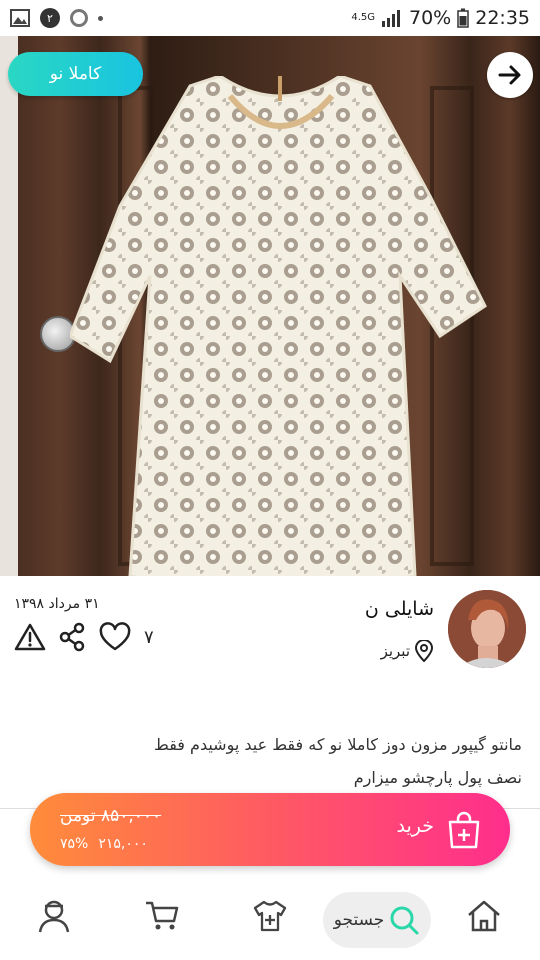 The height and width of the screenshot is (960, 540). I want to click on buy-button: ۸۵۰,۰۰۰ تومن ۲۱۵,۰۰۰ ۷۵% خرید, so click(270, 829).